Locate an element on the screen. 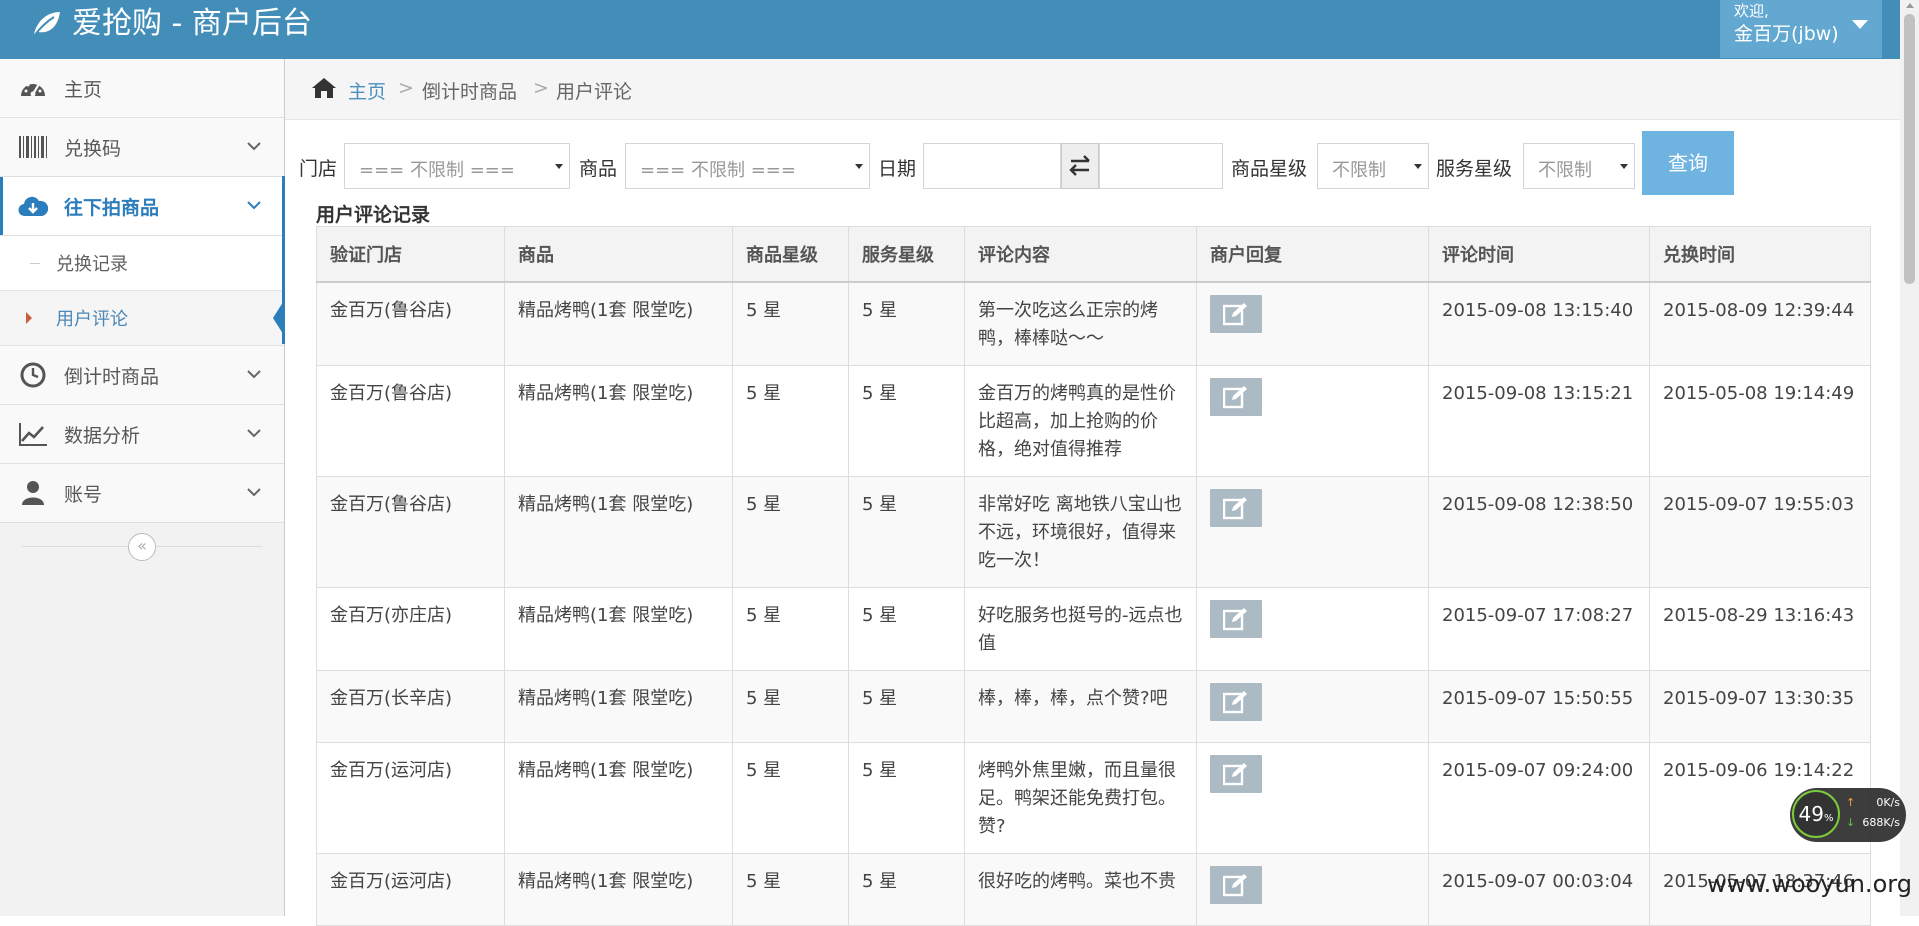 The height and width of the screenshot is (926, 1919). breadcrumb-home-link: 主页 is located at coordinates (367, 90).